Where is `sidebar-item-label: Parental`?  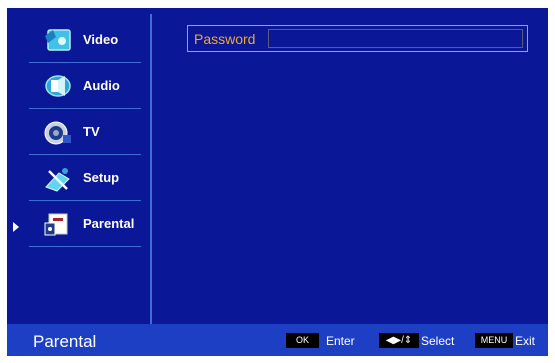 sidebar-item-label: Parental is located at coordinates (109, 223).